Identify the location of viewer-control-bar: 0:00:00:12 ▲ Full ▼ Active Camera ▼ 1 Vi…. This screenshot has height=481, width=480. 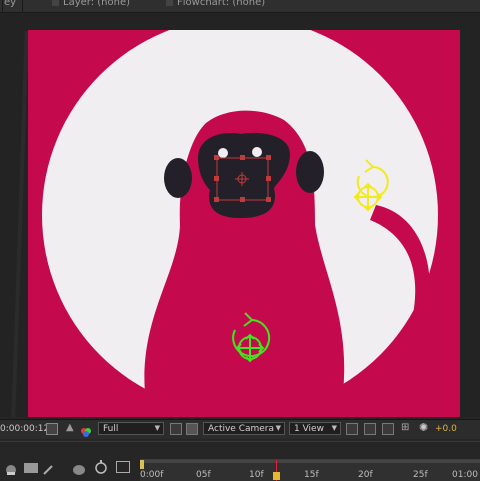
(240, 429).